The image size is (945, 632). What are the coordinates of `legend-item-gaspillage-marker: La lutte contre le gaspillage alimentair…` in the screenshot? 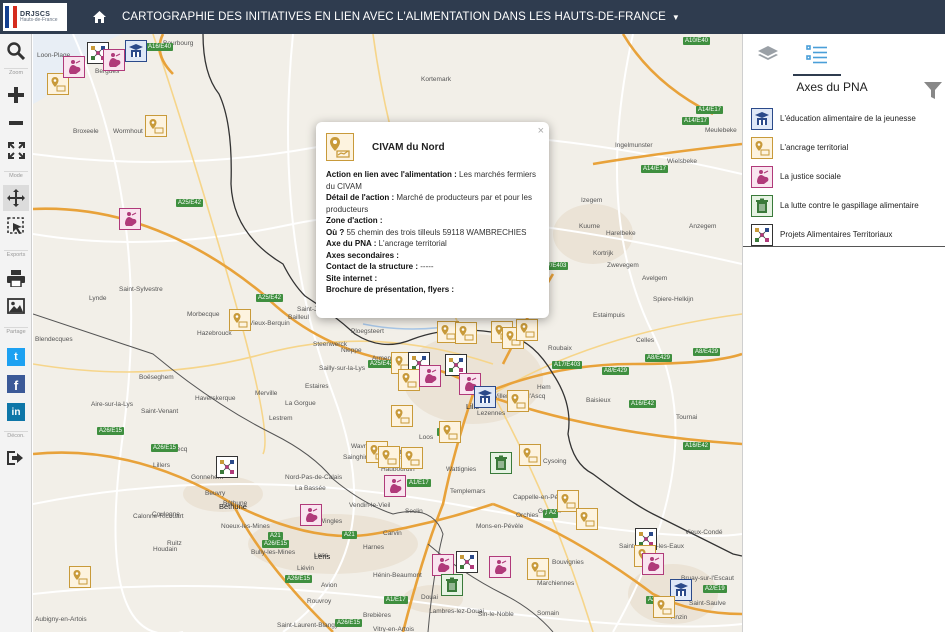 It's located at (846, 205).